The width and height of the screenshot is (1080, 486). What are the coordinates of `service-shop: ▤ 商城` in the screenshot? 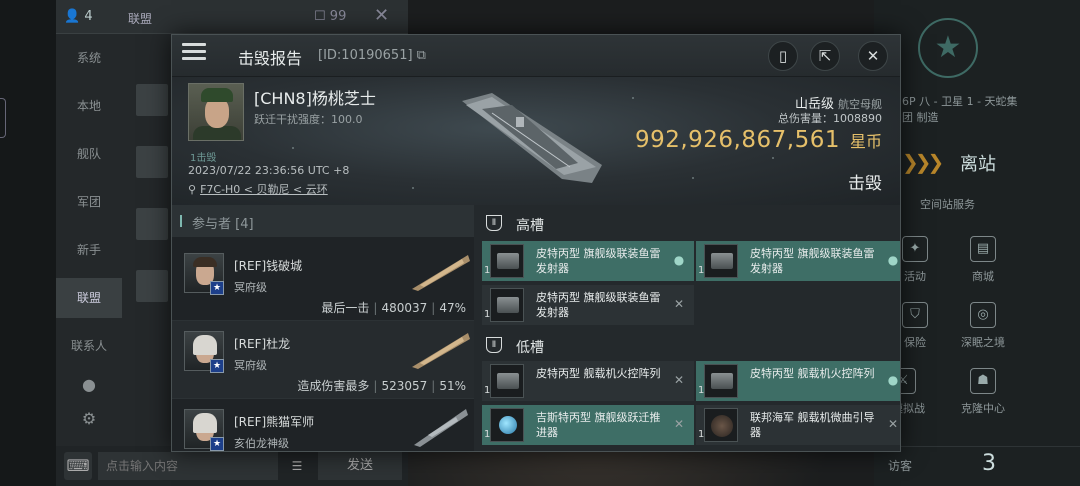 It's located at (983, 260).